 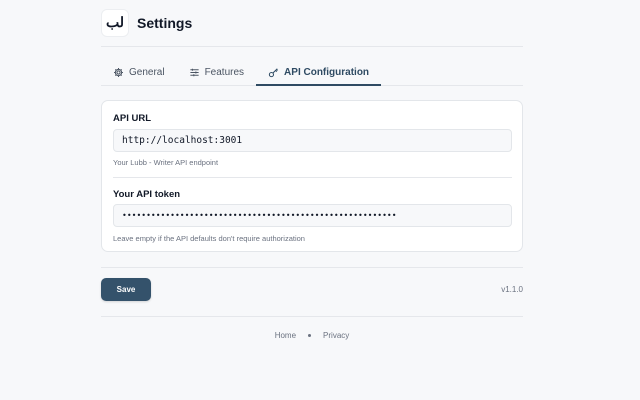 I want to click on header: لب Settings, so click(x=312, y=23).